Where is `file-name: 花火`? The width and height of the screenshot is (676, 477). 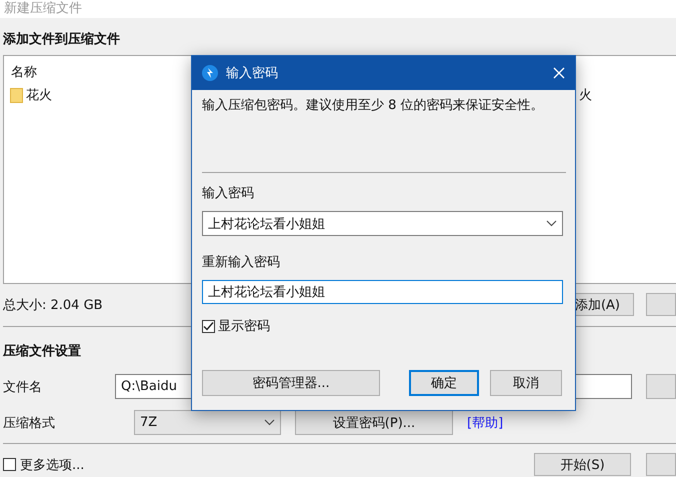
file-name: 花火 is located at coordinates (39, 95).